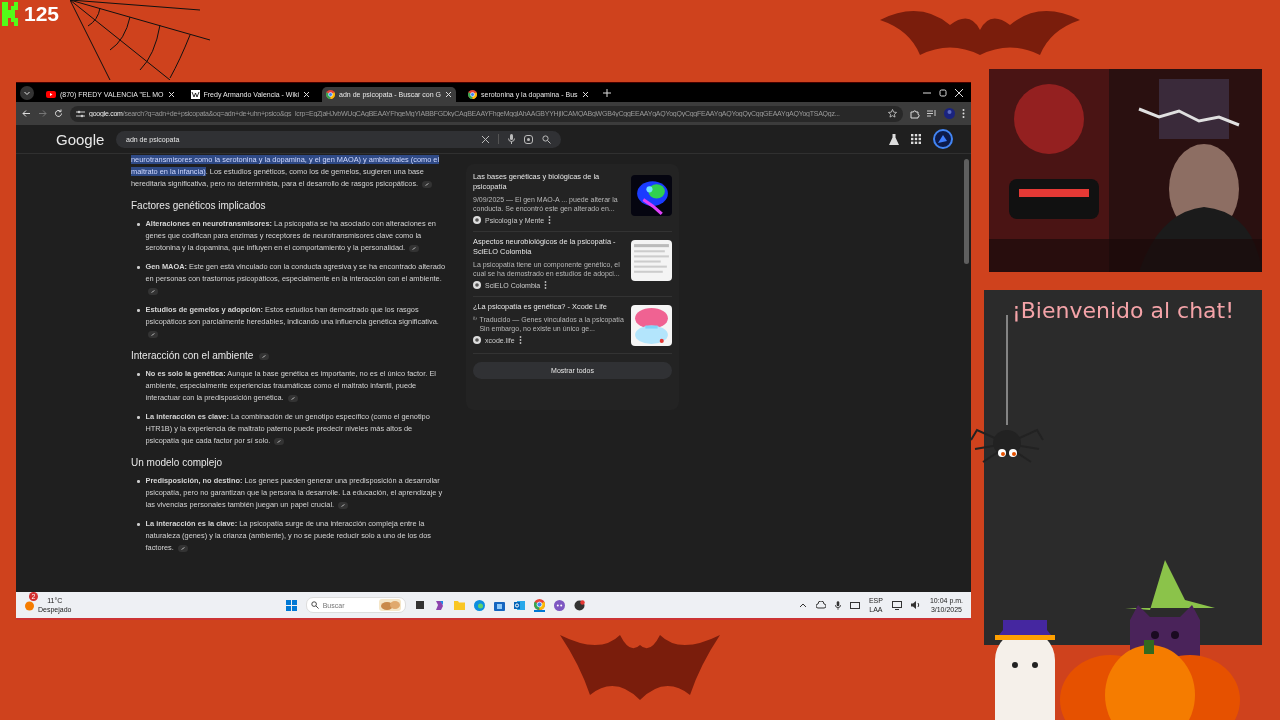 The image size is (1280, 720). I want to click on flask-icon, so click(894, 139).